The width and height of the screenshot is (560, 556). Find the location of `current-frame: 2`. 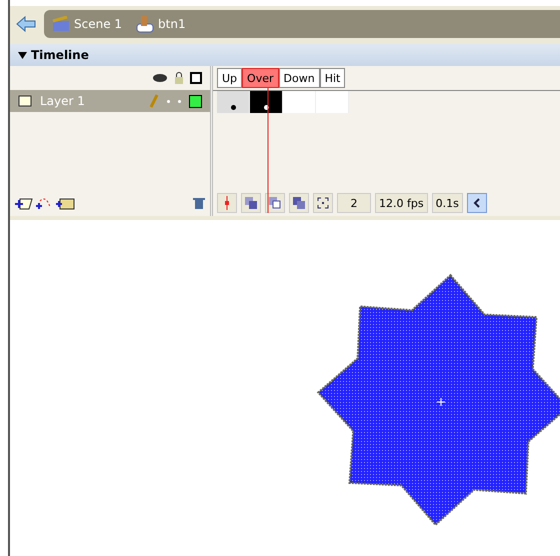

current-frame: 2 is located at coordinates (354, 203).